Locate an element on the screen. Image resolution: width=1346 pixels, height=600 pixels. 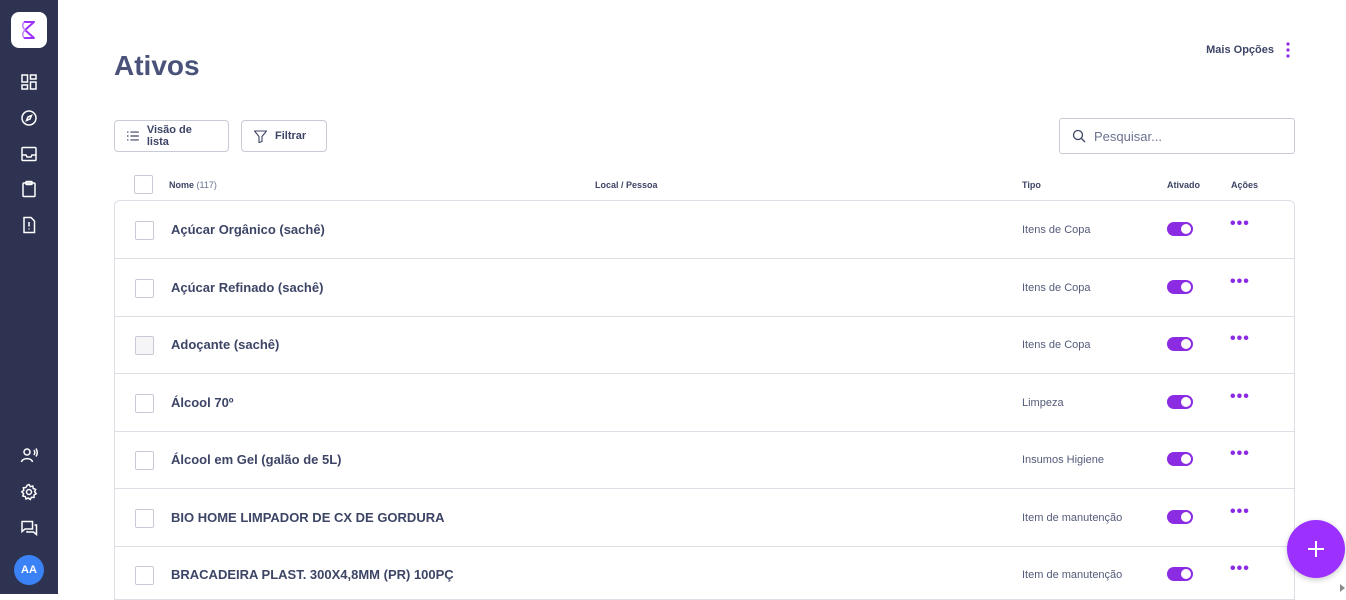
logo-icon is located at coordinates (28, 30).